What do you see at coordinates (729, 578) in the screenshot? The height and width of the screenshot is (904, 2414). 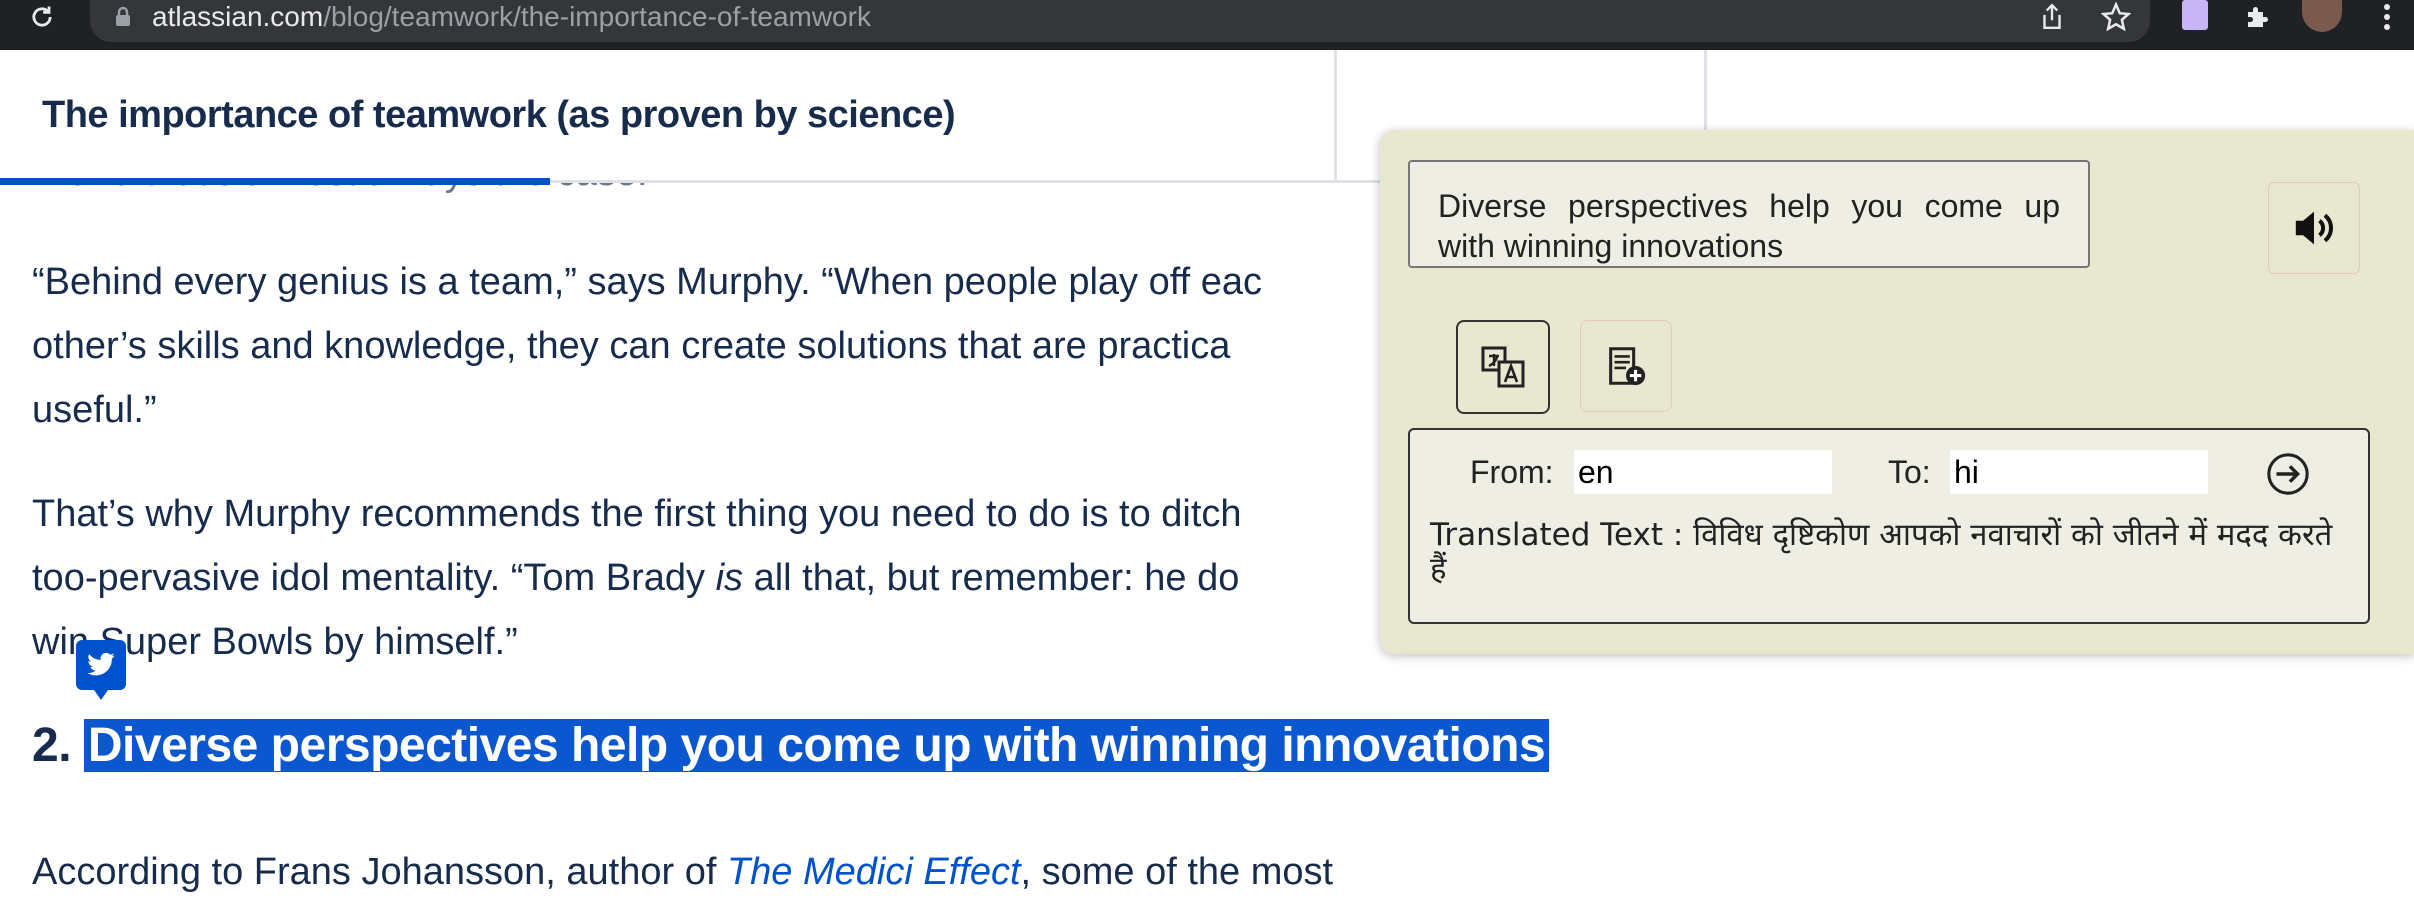 I see `emphasis: is` at bounding box center [729, 578].